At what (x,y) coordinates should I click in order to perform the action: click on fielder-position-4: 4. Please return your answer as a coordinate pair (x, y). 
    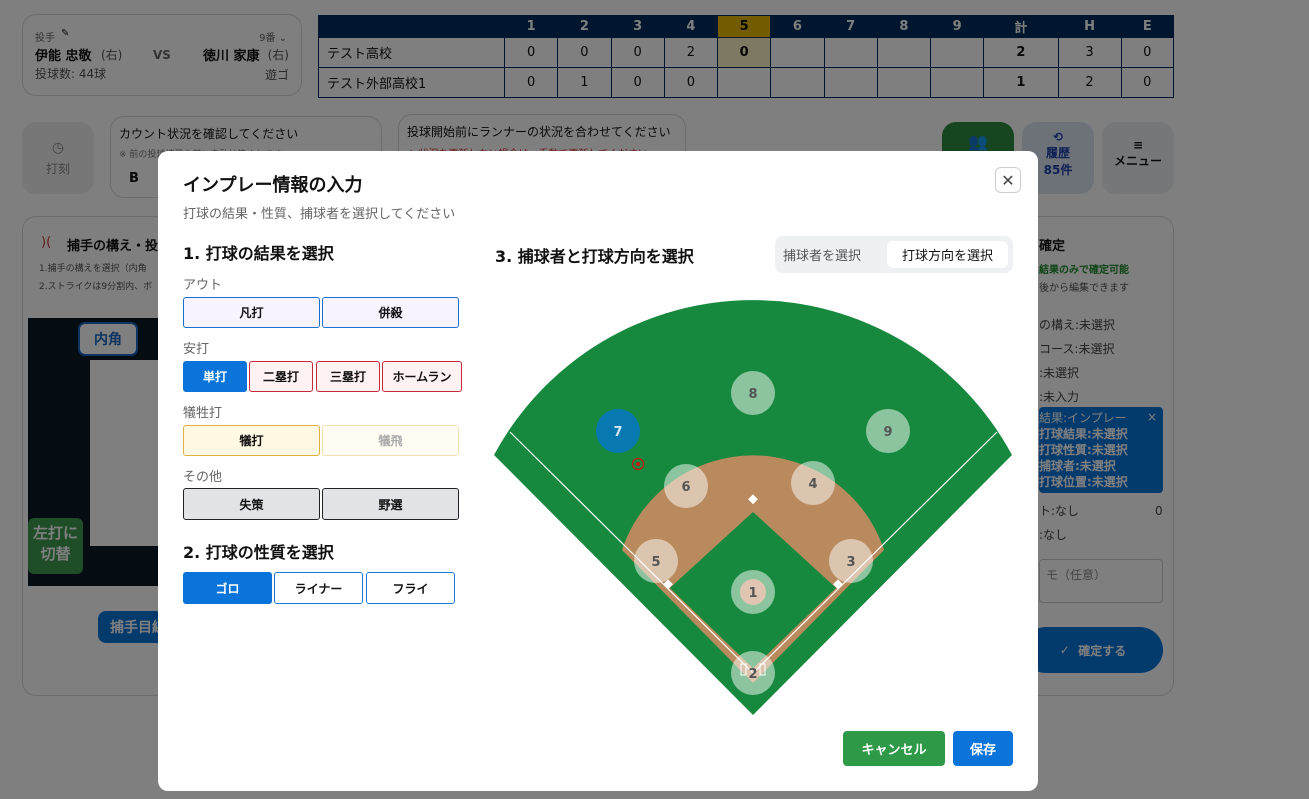
    Looking at the image, I should click on (813, 483).